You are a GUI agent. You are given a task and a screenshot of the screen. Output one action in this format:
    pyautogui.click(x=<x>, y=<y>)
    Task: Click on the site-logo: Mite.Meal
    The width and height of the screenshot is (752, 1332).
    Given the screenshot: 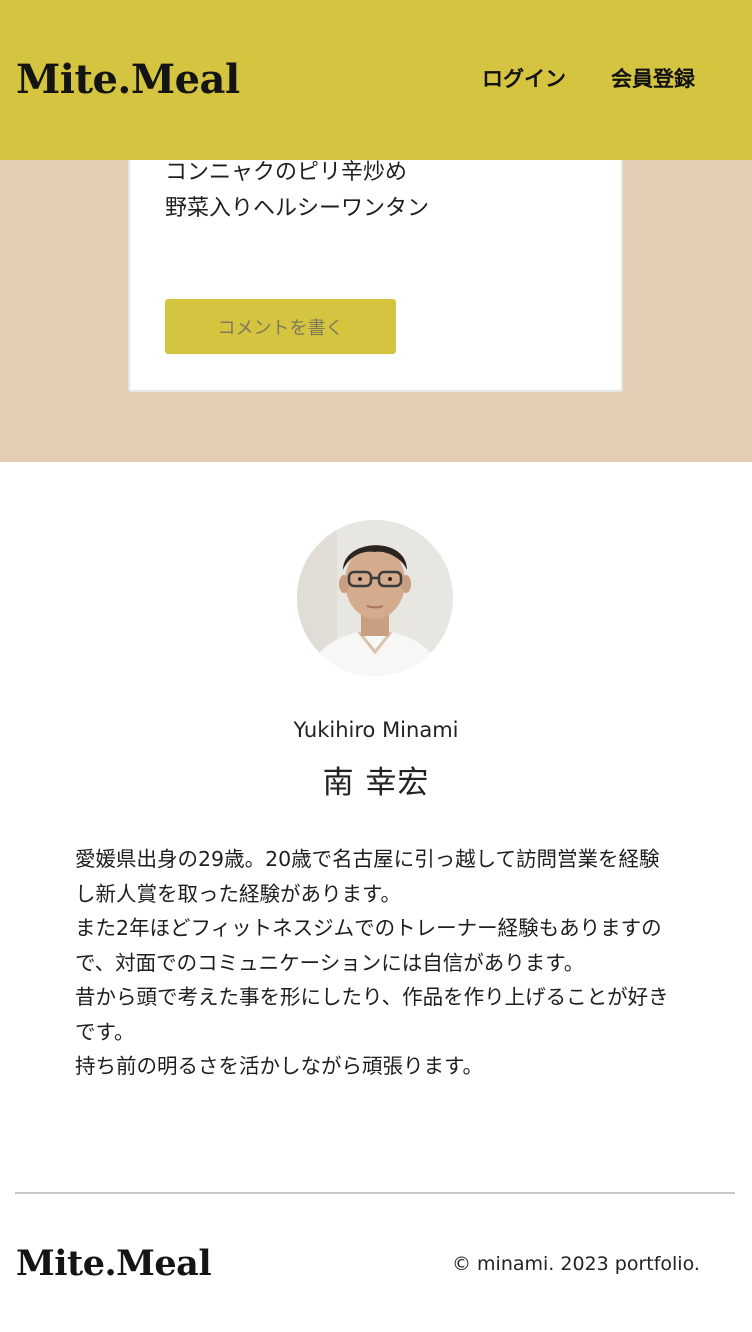 What is the action you would take?
    pyautogui.click(x=128, y=80)
    